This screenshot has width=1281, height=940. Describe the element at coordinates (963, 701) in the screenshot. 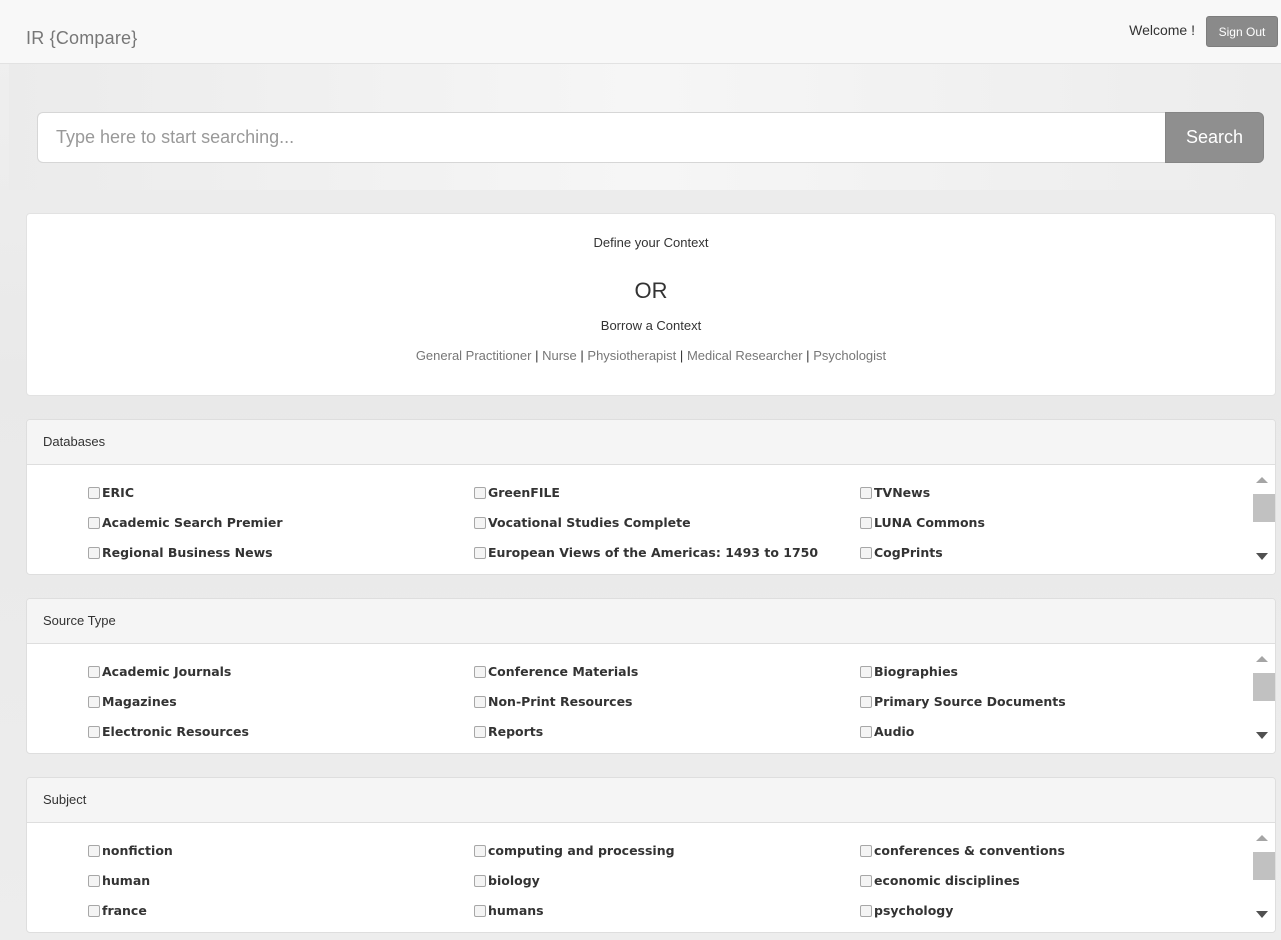

I see `checkbox-option: Primary Source Documents` at that location.